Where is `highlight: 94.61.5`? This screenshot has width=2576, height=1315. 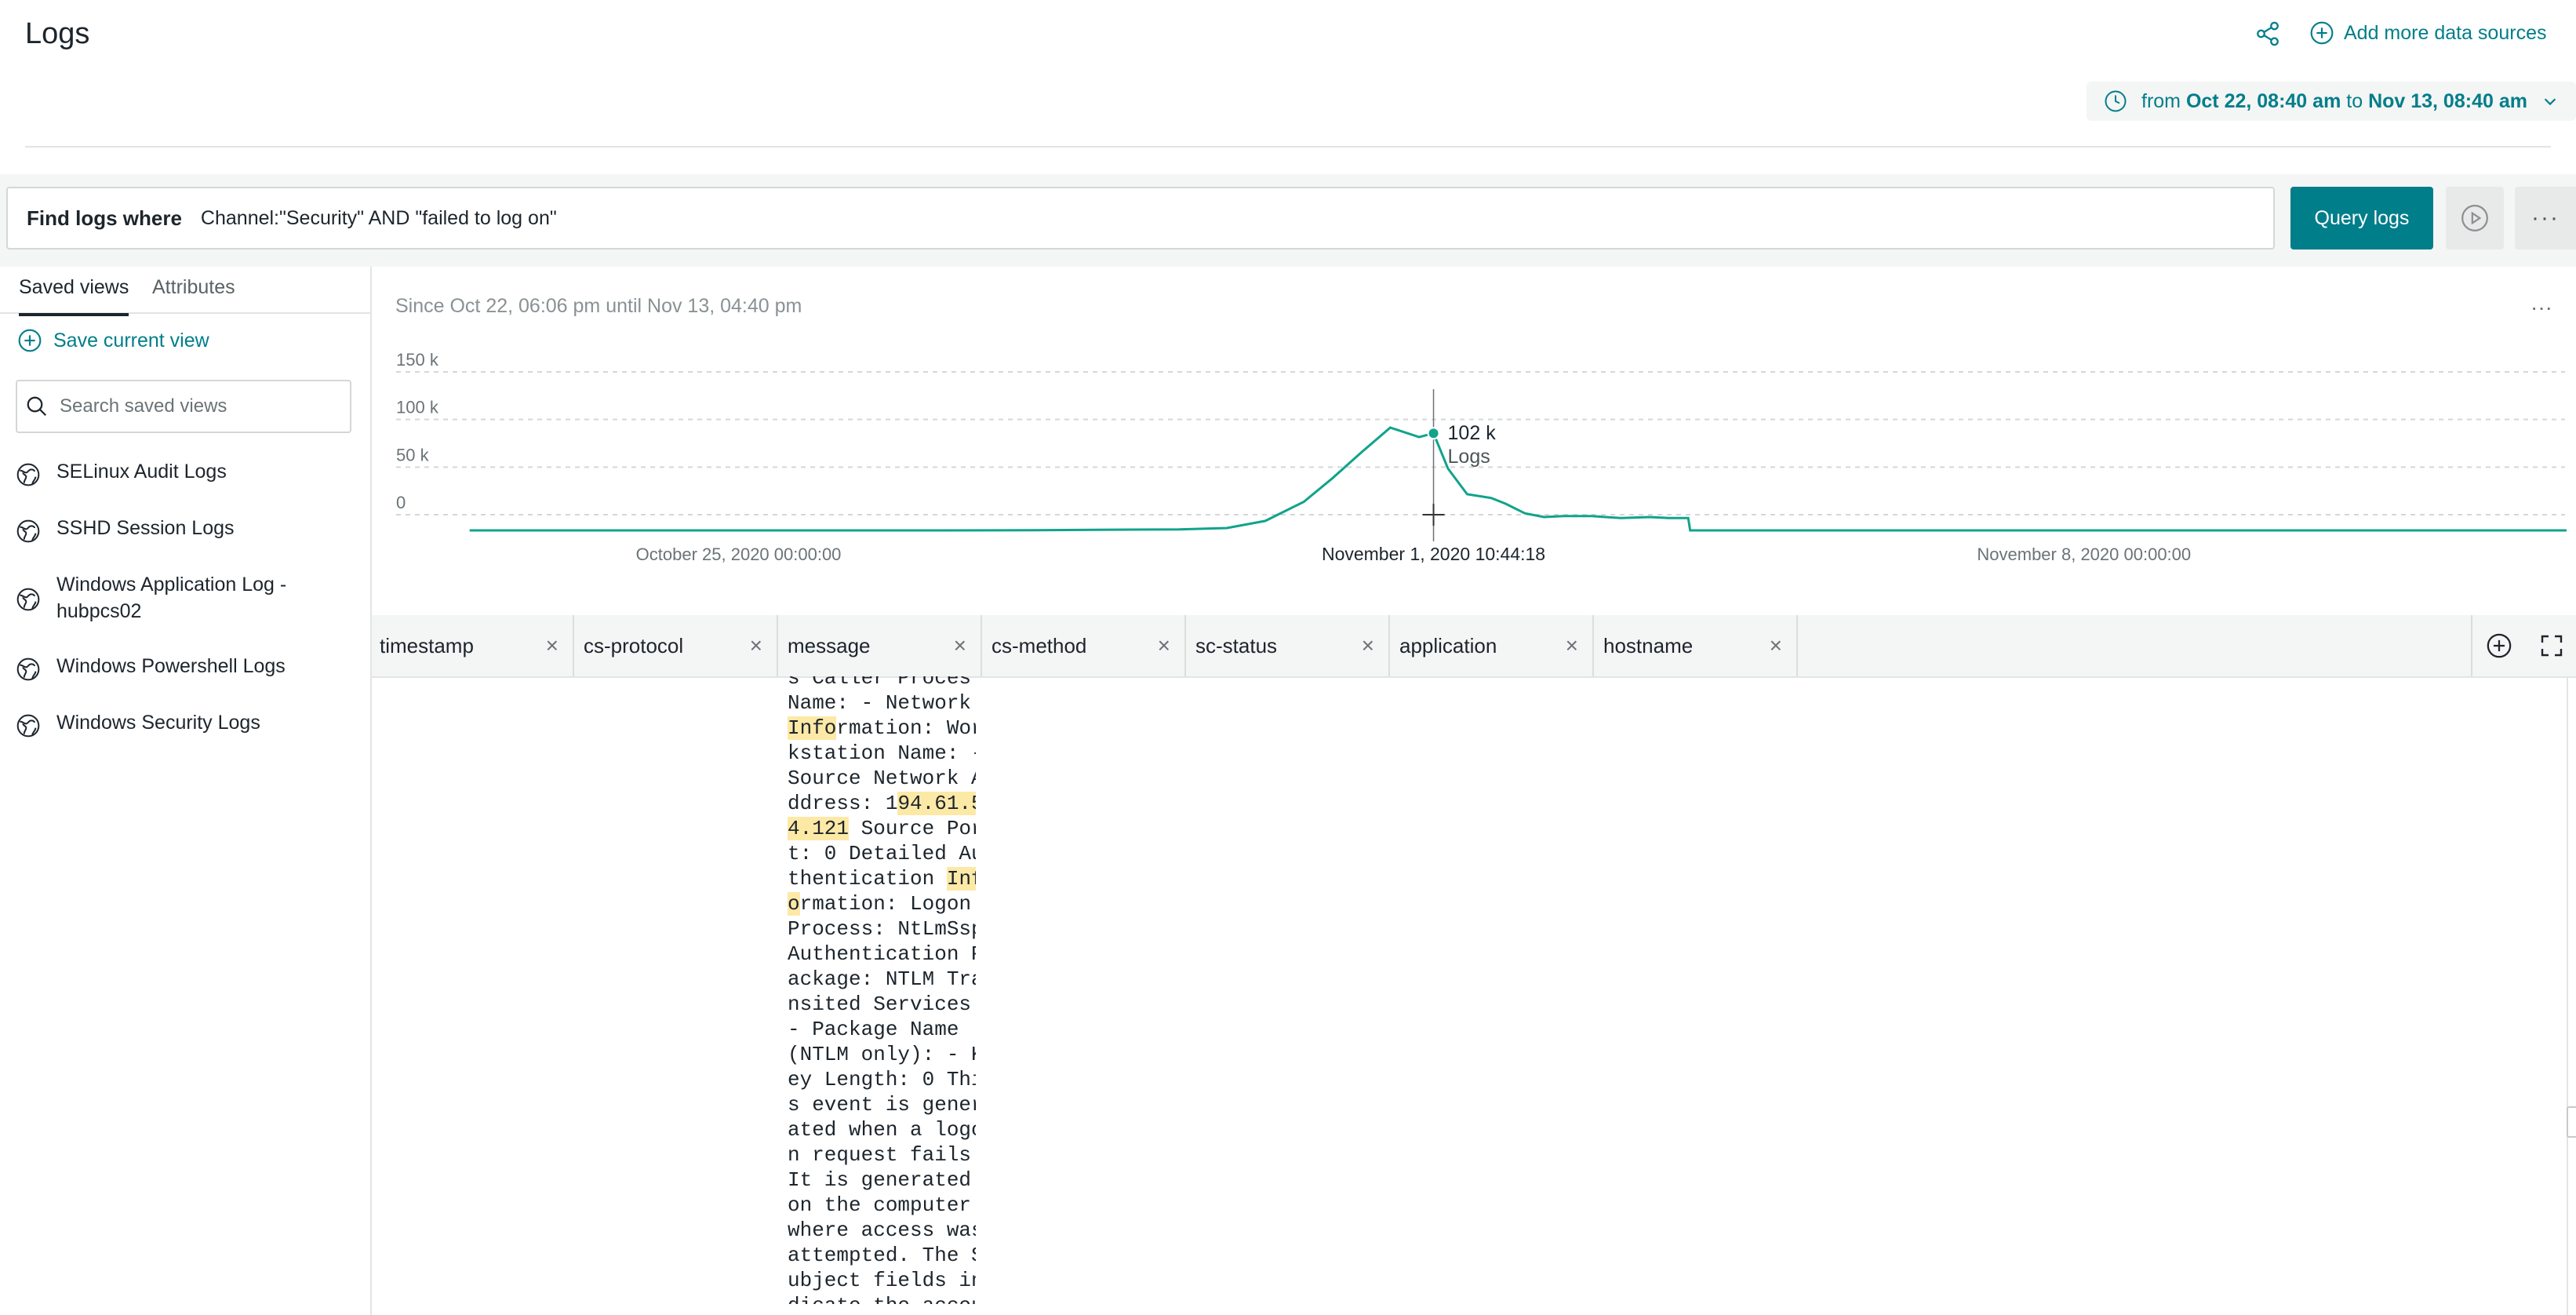
highlight: 94.61.5 is located at coordinates (936, 804).